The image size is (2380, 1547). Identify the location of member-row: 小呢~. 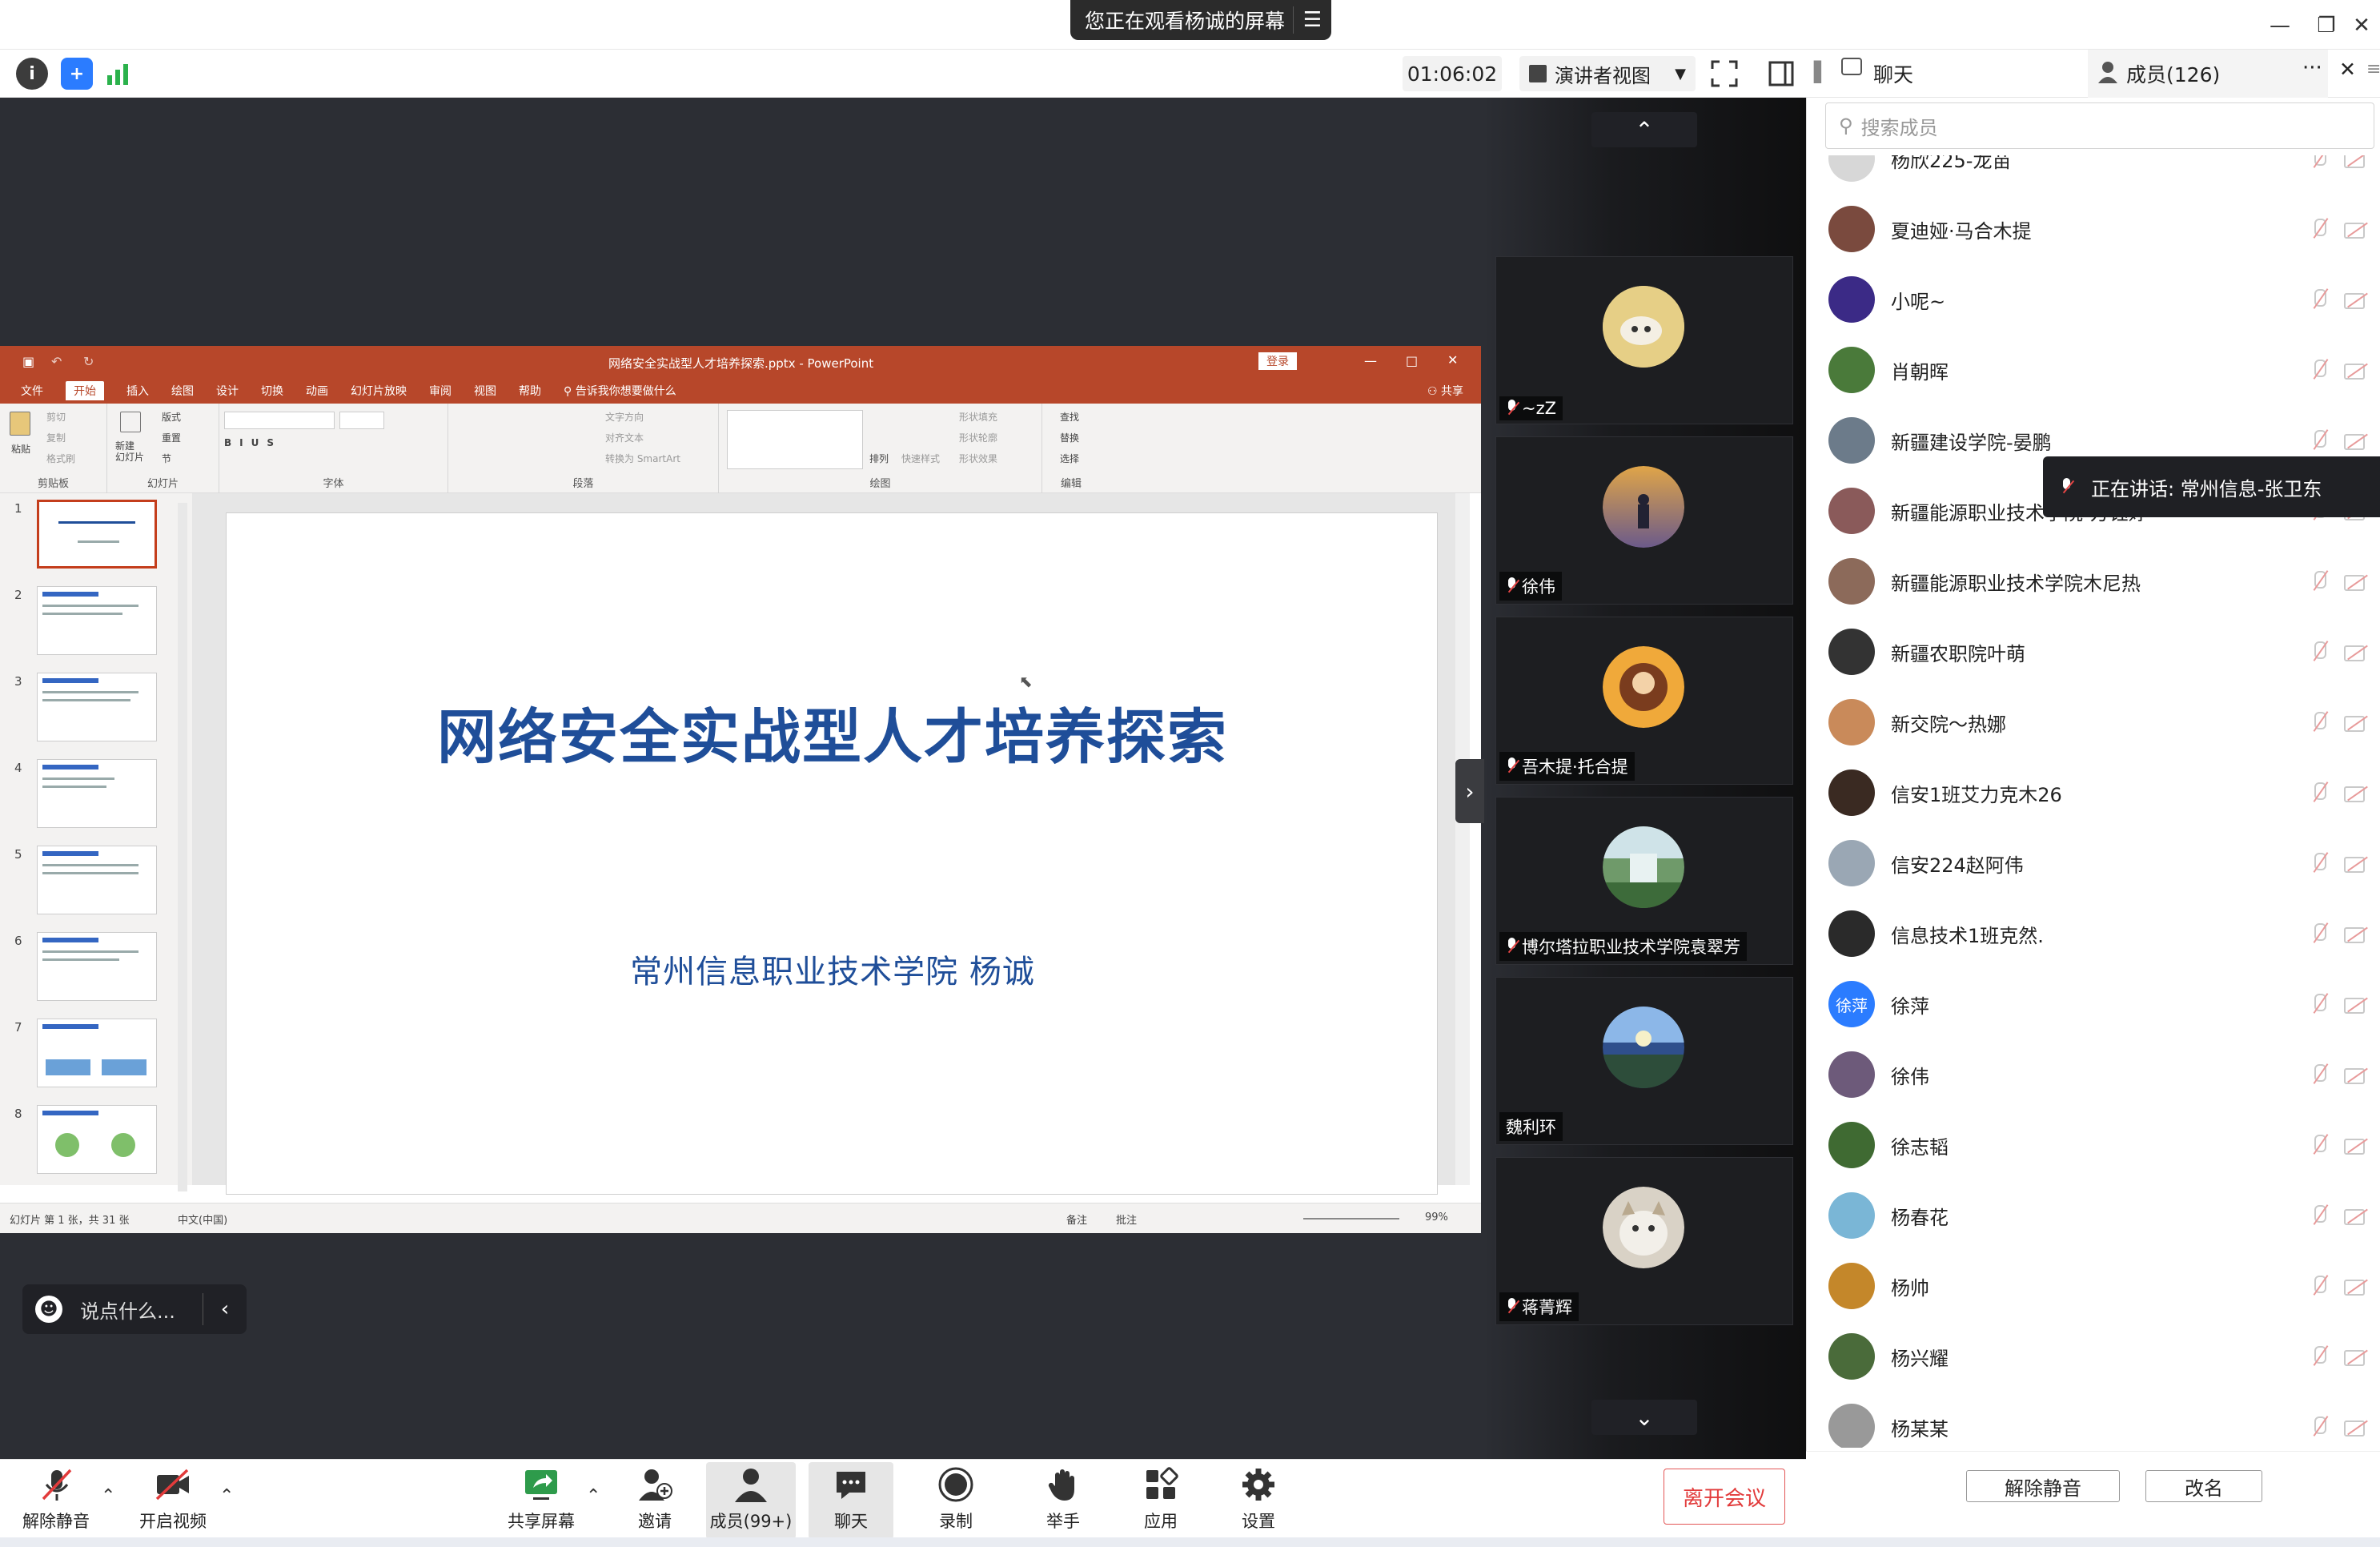
(2100, 299).